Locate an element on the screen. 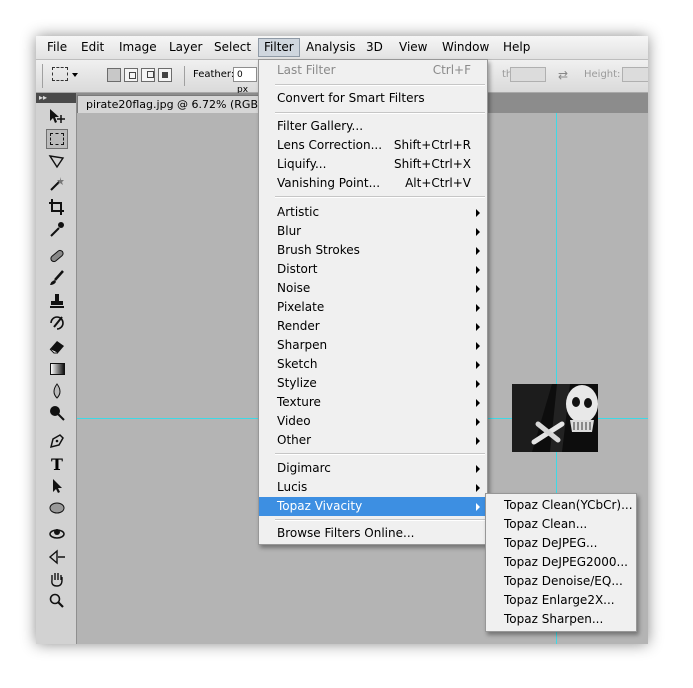 The width and height of the screenshot is (693, 688). blur-tool-icon is located at coordinates (57, 391).